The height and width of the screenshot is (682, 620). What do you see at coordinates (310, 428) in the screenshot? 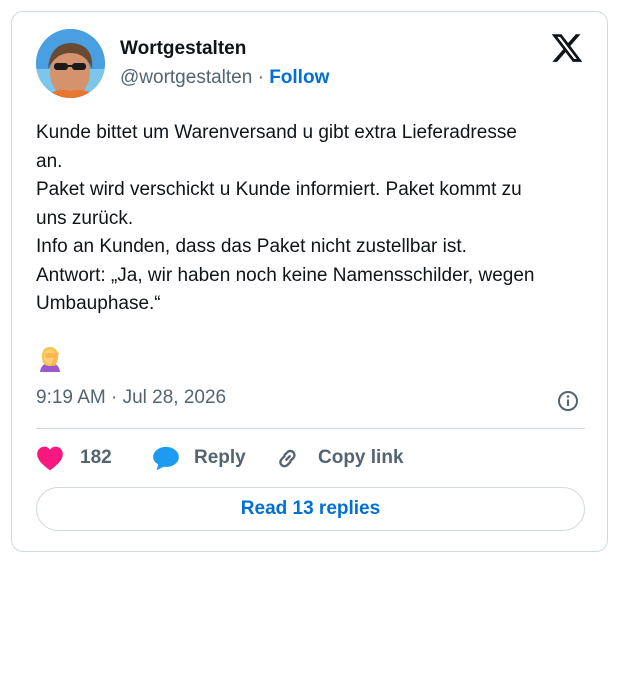
I see `divider` at bounding box center [310, 428].